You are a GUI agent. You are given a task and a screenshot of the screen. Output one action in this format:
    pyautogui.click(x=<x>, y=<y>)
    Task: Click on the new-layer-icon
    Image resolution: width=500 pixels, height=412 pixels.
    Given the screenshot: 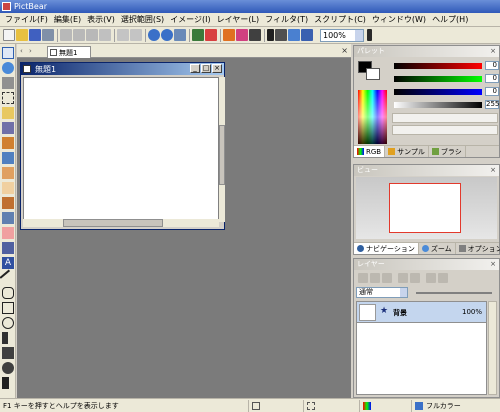 What is the action you would take?
    pyautogui.click(x=363, y=278)
    